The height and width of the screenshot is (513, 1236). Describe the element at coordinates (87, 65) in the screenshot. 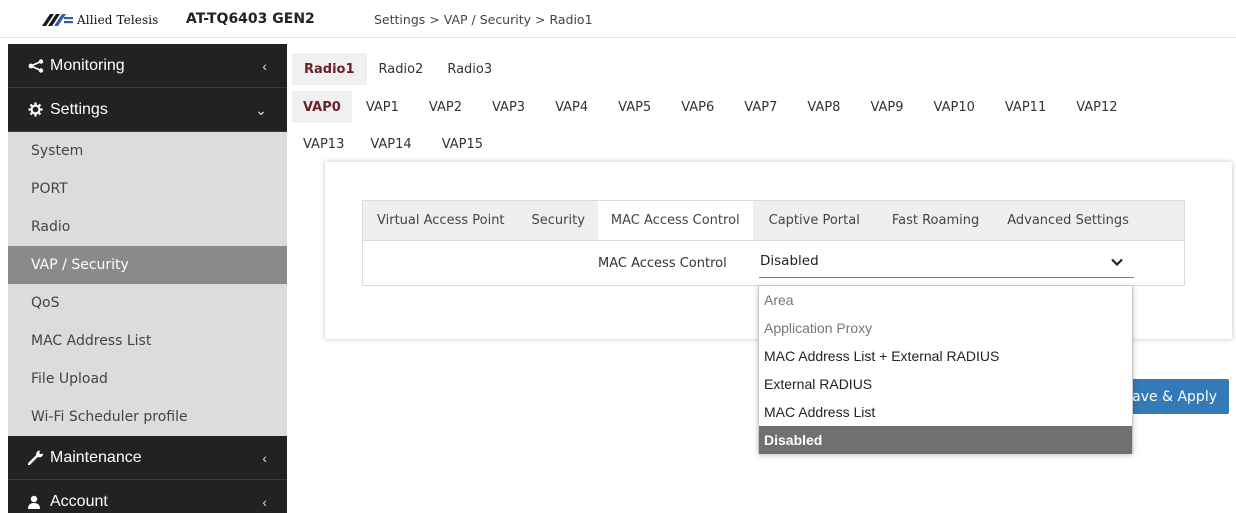

I see `sidebar-monitoring-label: Monitoring` at that location.